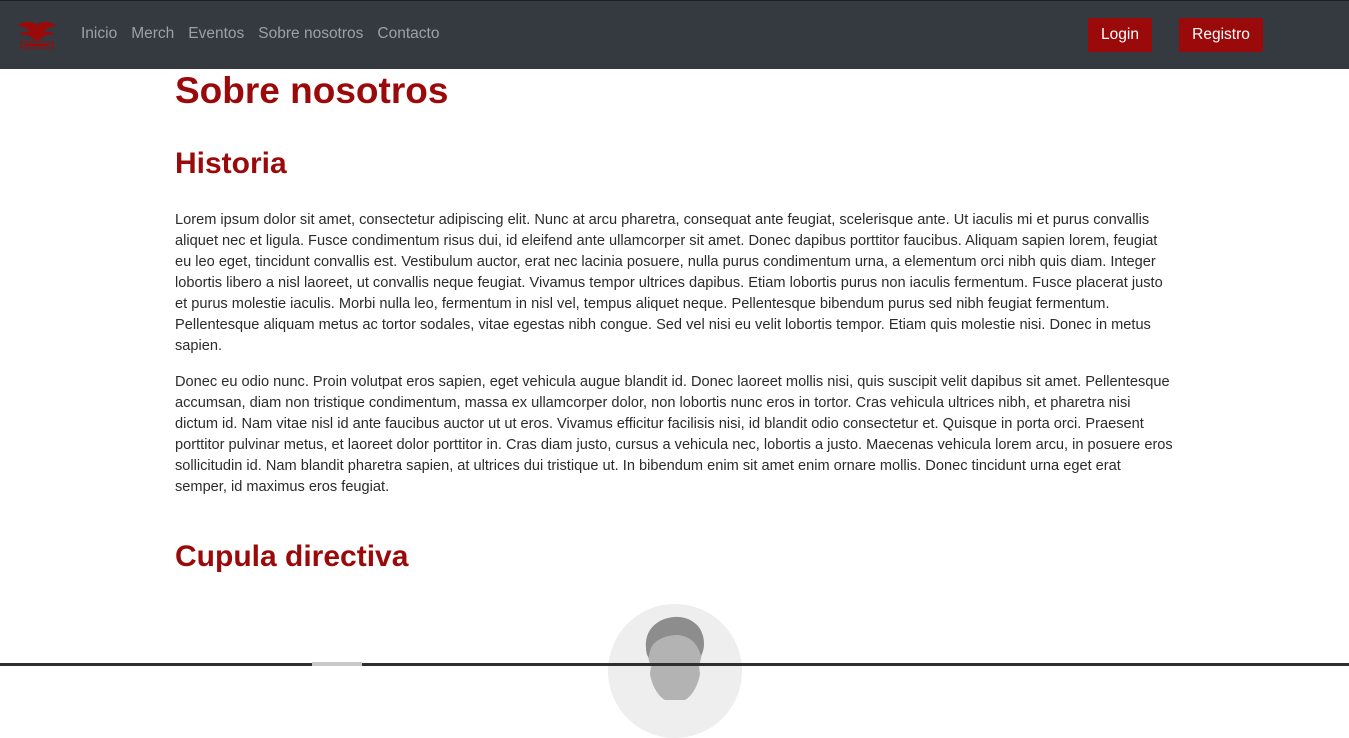  What do you see at coordinates (337, 664) in the screenshot?
I see `scroll-indicator` at bounding box center [337, 664].